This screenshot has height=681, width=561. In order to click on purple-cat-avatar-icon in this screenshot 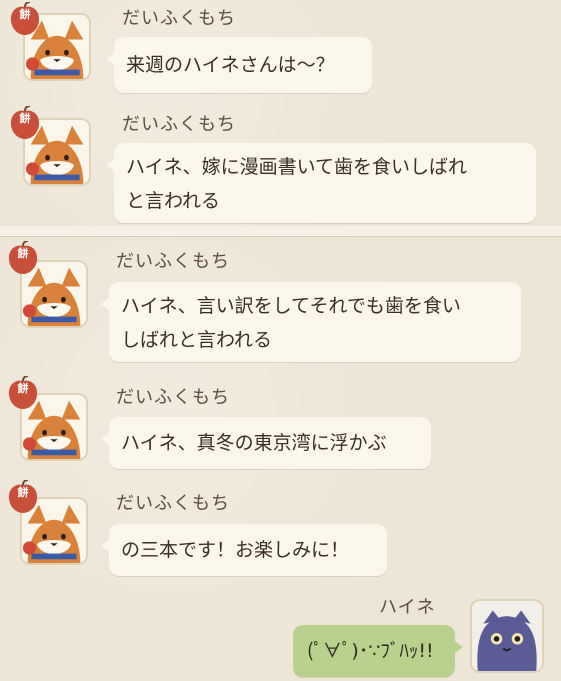, I will do `click(507, 636)`.